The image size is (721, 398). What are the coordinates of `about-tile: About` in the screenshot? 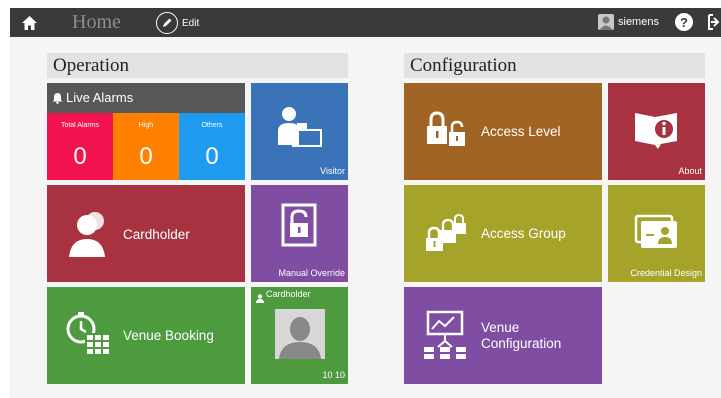 It's located at (656, 131).